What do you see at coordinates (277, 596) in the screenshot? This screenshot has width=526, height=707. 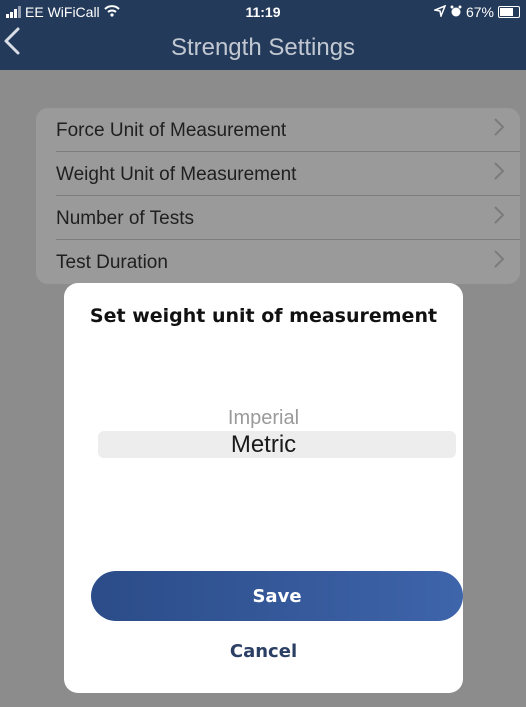 I see `save-button: Save` at bounding box center [277, 596].